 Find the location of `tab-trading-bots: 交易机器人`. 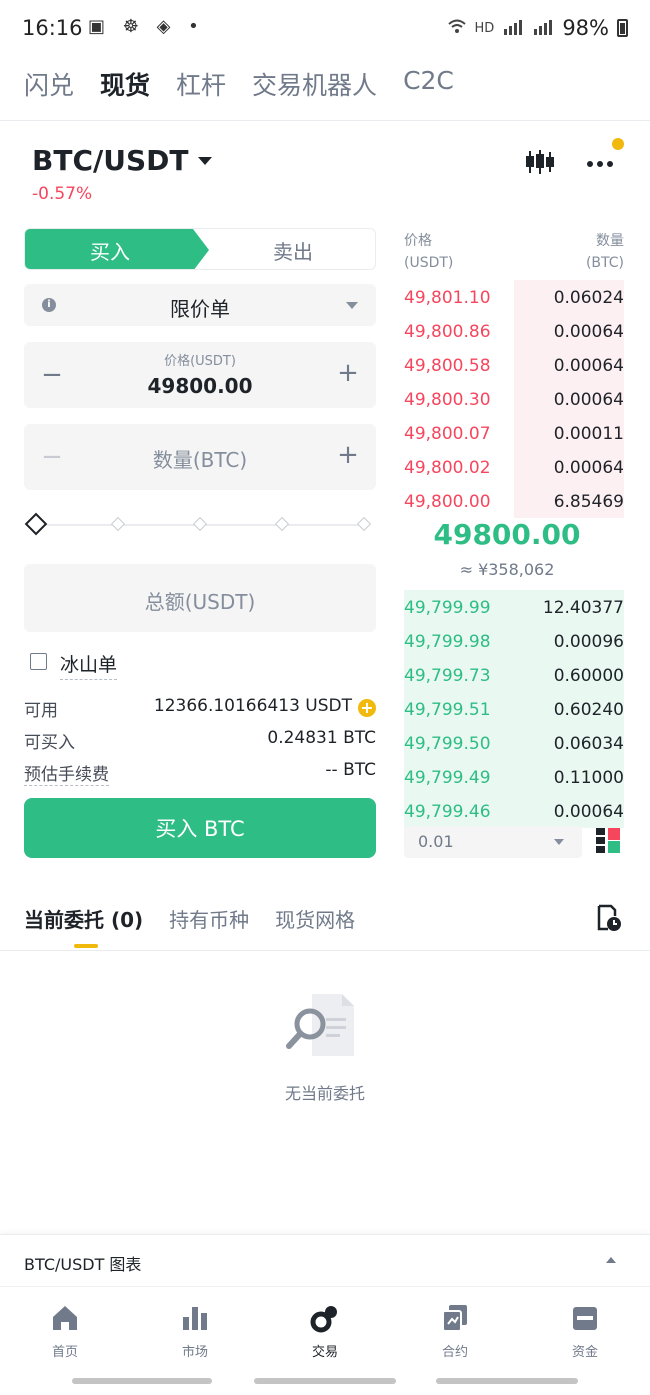

tab-trading-bots: 交易机器人 is located at coordinates (314, 84).